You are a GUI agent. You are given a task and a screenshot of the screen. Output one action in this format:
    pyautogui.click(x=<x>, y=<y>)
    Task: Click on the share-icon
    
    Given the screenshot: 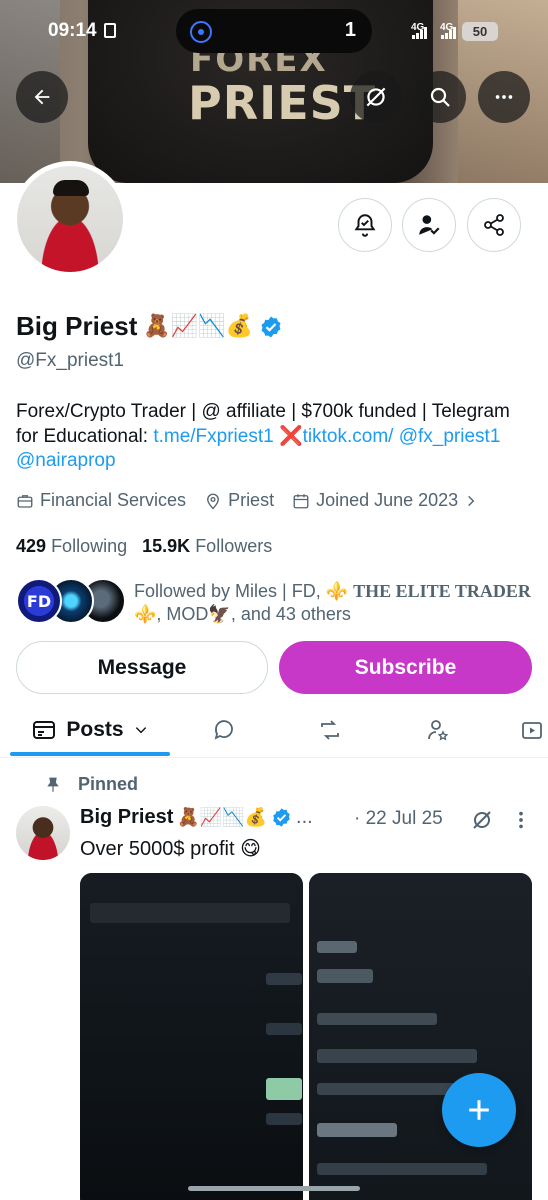 What is the action you would take?
    pyautogui.click(x=494, y=225)
    